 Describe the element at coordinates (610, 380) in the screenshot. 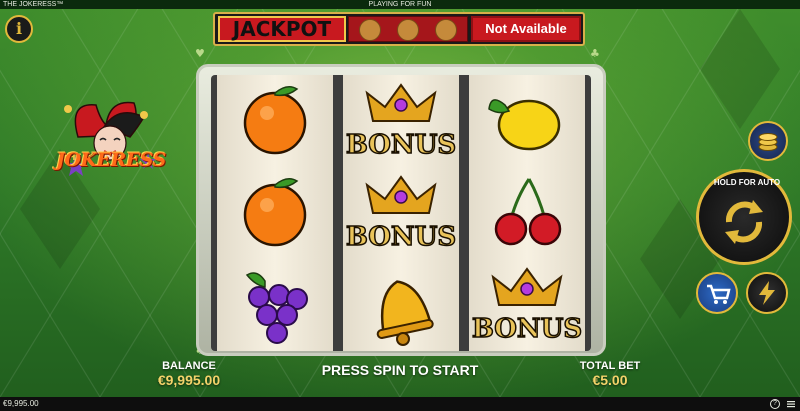

I see `total-bet-value: €5.00` at that location.